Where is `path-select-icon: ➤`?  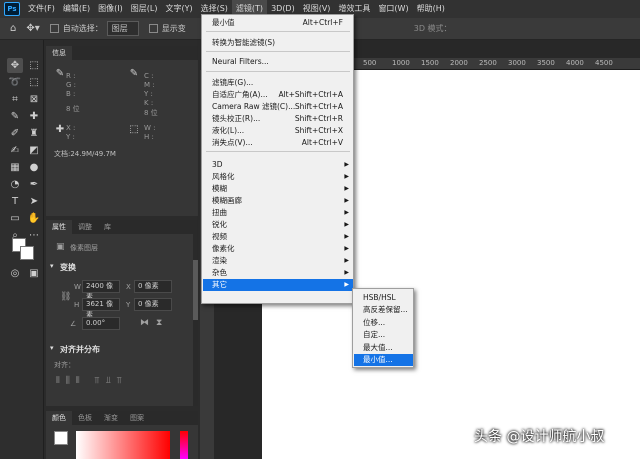 path-select-icon: ➤ is located at coordinates (34, 201).